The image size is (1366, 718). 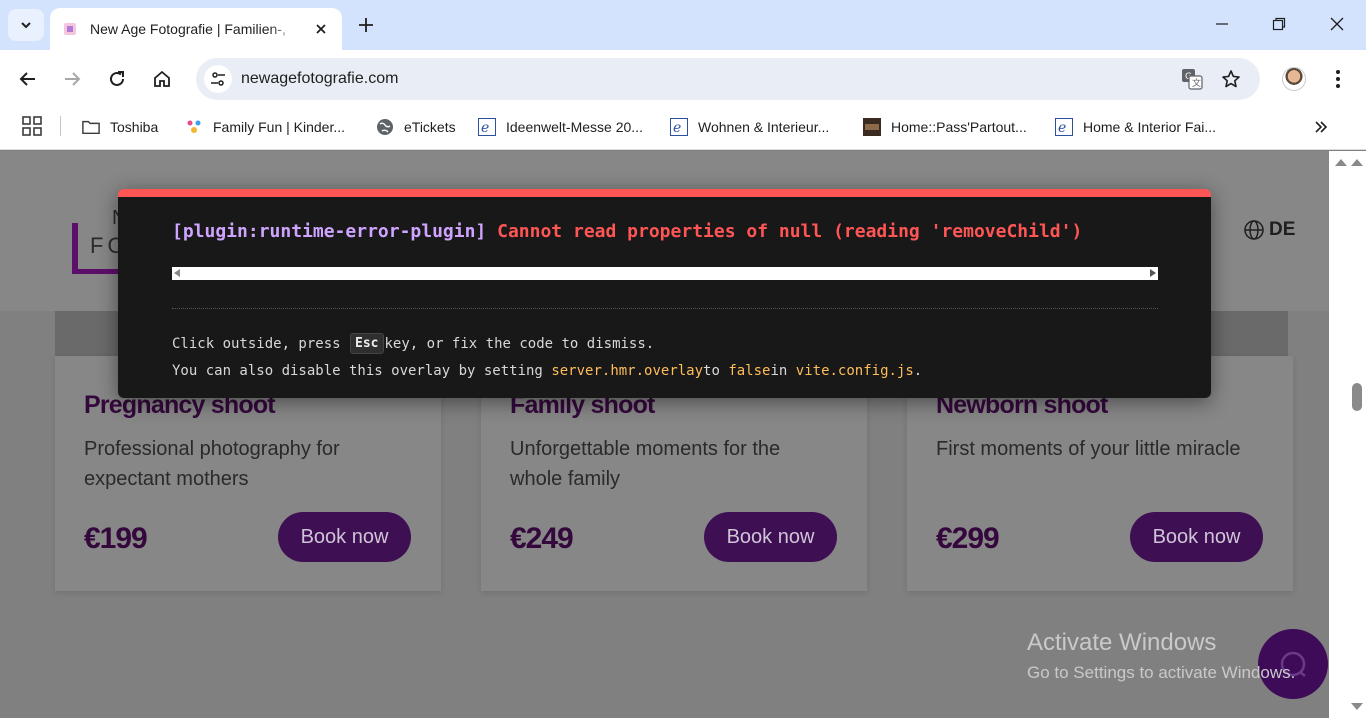 I want to click on reload-icon, so click(x=117, y=78).